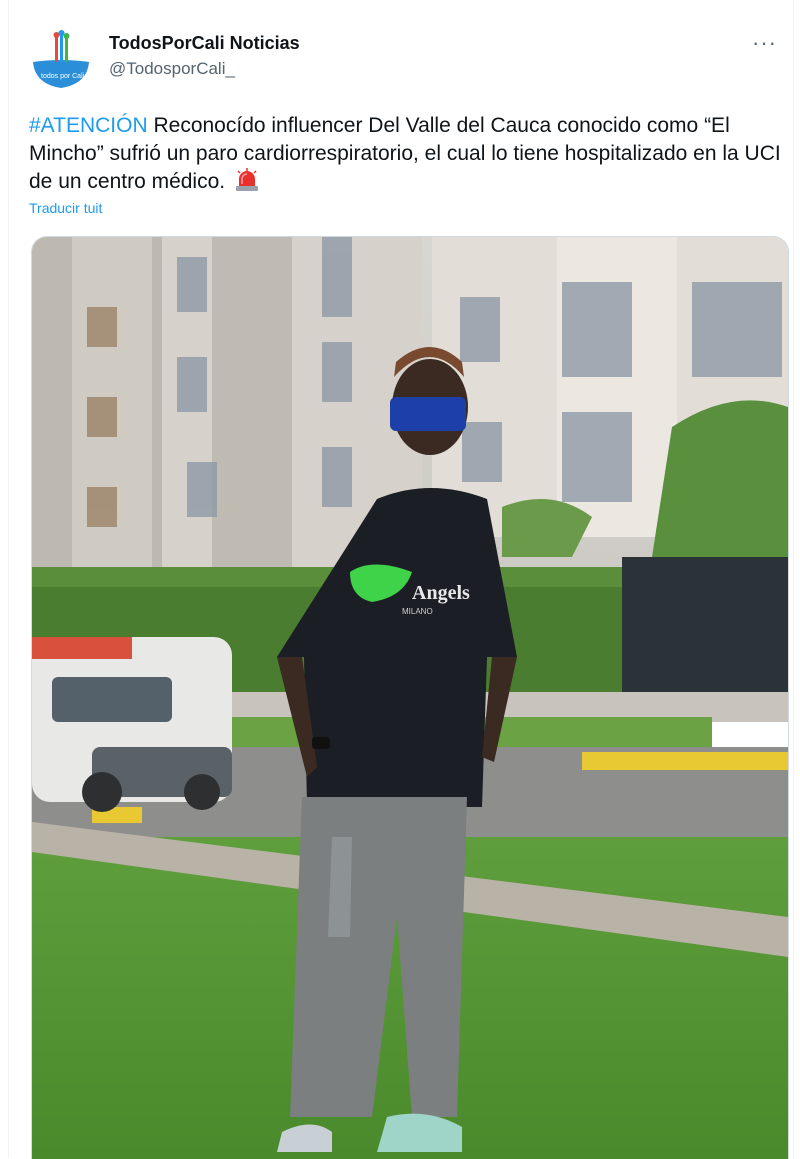 The height and width of the screenshot is (1159, 800). I want to click on hashtag-link: #ATENCIÓN, so click(88, 125).